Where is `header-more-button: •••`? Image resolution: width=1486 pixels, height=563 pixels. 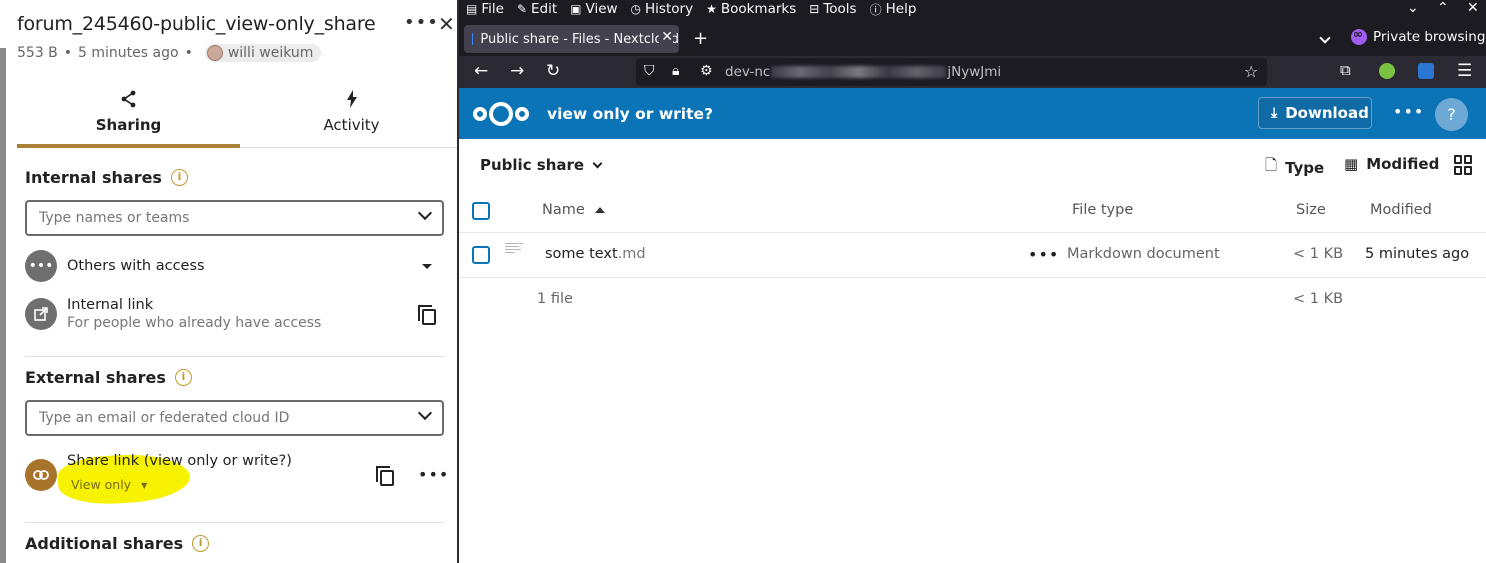 header-more-button: ••• is located at coordinates (1408, 111).